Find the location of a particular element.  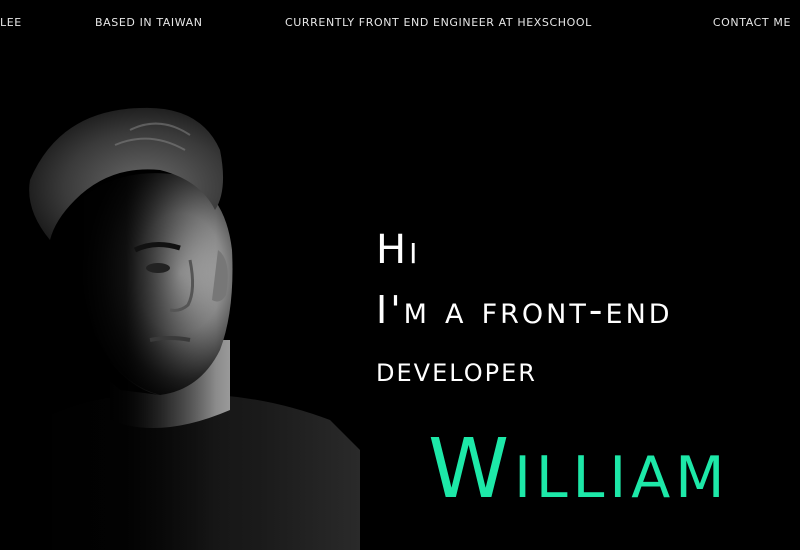

nav-name-link: LEE is located at coordinates (11, 23).